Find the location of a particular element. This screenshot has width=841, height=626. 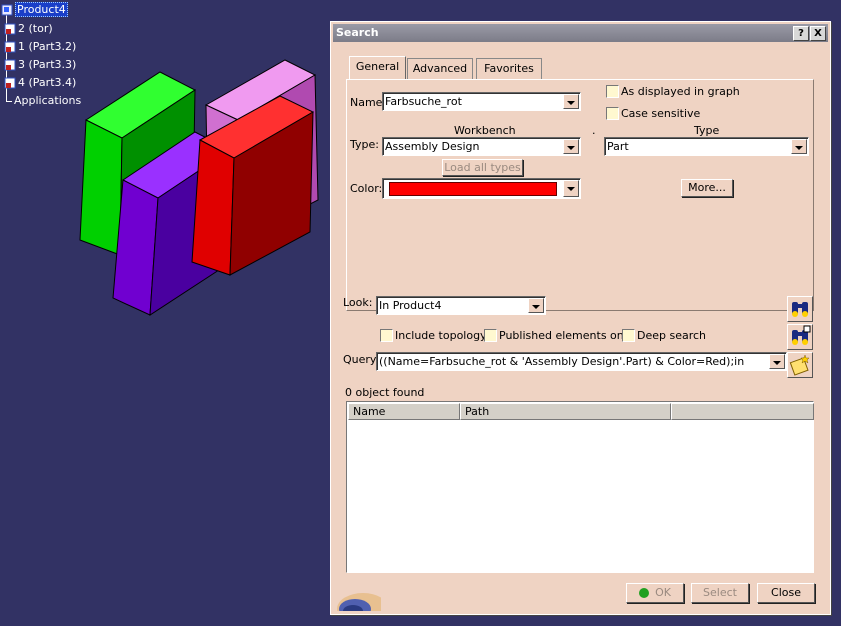

published-only-checkbox is located at coordinates (490, 335).